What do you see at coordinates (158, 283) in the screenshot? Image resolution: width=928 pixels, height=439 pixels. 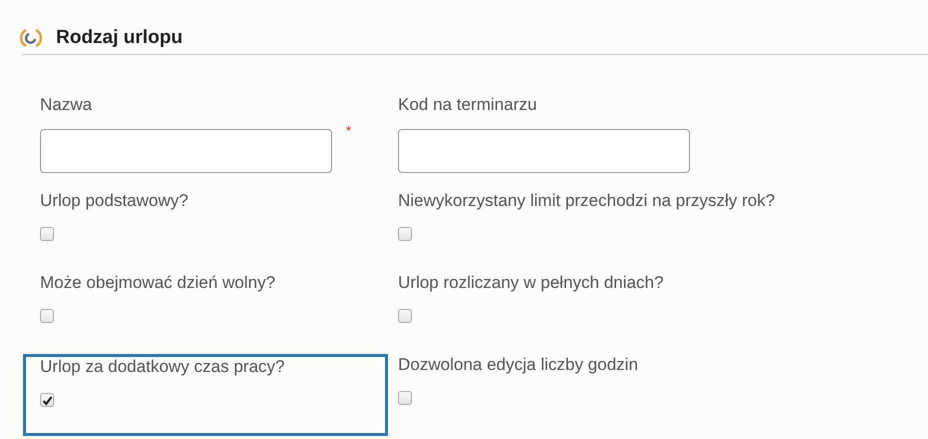 I see `checkbox-label: Może obejmować dzień wolny?` at bounding box center [158, 283].